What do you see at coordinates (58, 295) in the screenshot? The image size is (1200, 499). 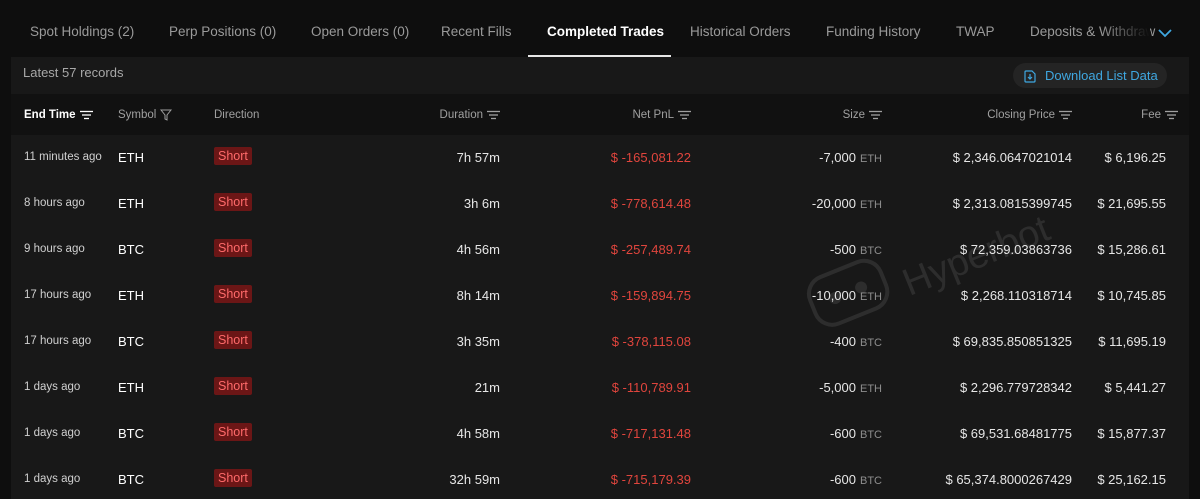 I see `end-time-cell: 17 hours ago` at bounding box center [58, 295].